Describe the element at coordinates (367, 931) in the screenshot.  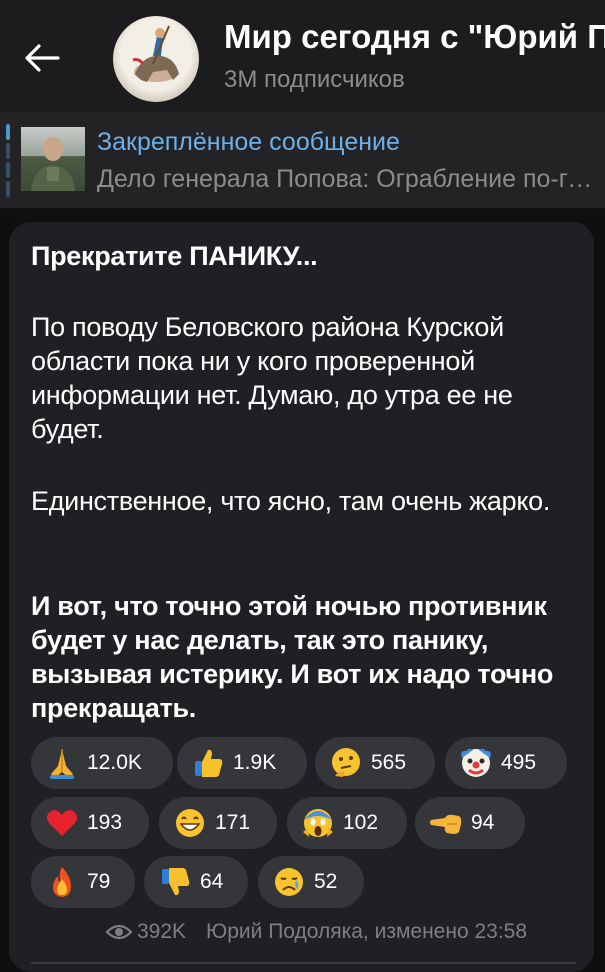
I see `author-edited-time: Юрий Подоляка, изменено 23:58` at that location.